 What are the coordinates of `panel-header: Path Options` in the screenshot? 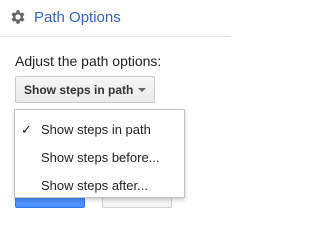 It's located at (115, 18).